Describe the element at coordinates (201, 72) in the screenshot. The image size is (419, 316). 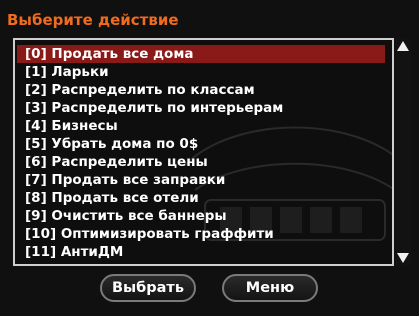
I see `list-item: [1] Ларьки` at that location.